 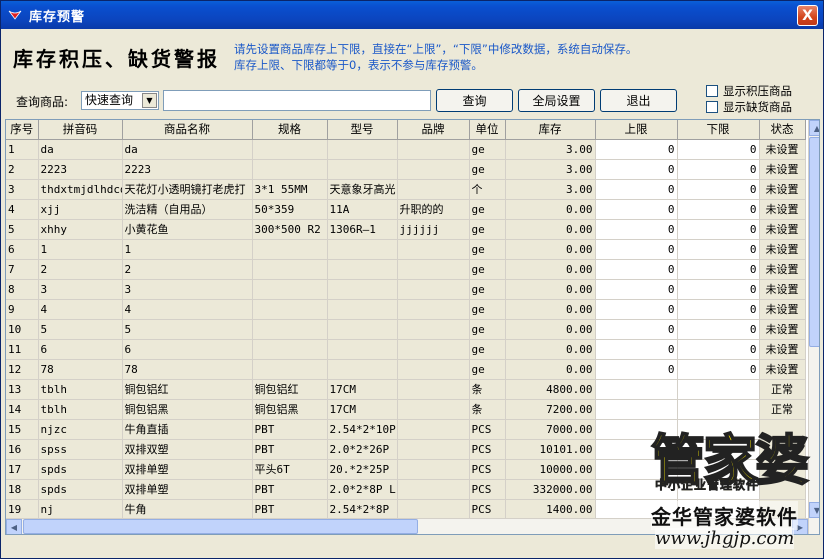 What do you see at coordinates (22, 349) in the screenshot?
I see `table-cell: 11` at bounding box center [22, 349].